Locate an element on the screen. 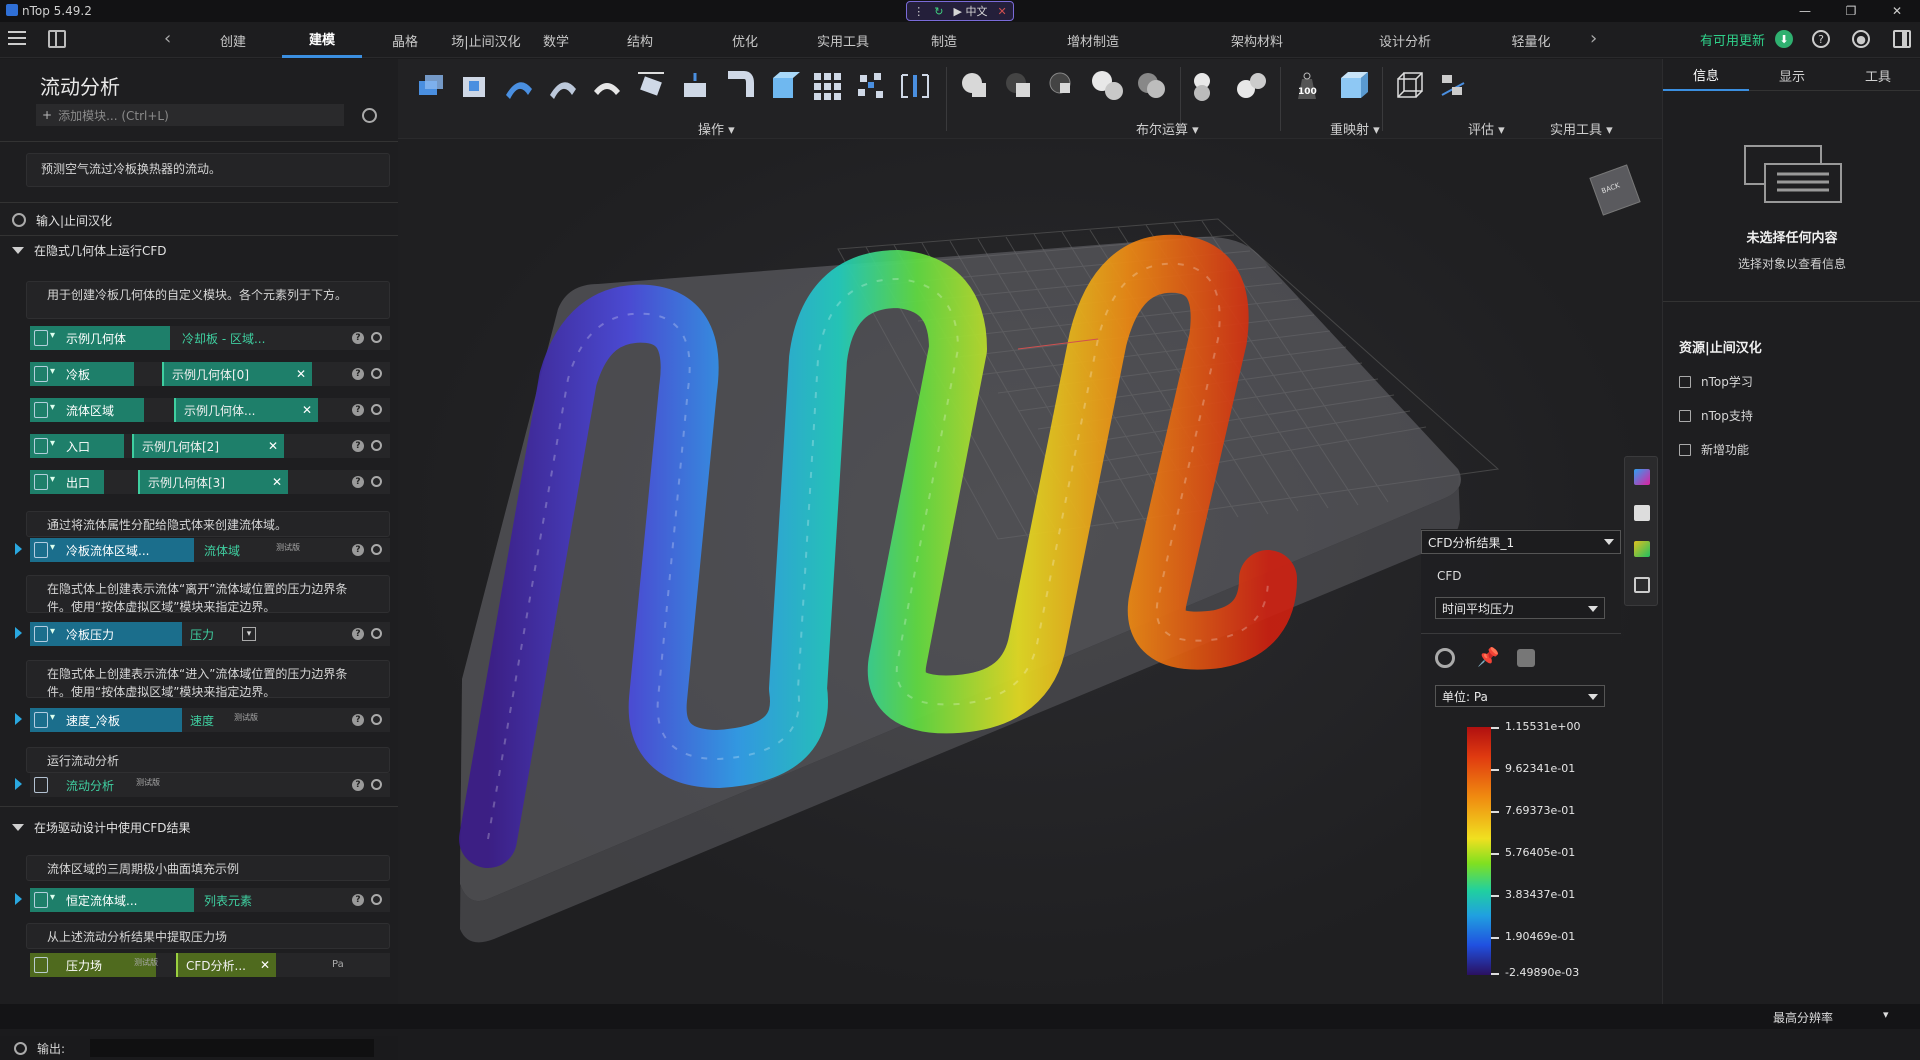  tab-additive: 增材制造 is located at coordinates (1093, 40).